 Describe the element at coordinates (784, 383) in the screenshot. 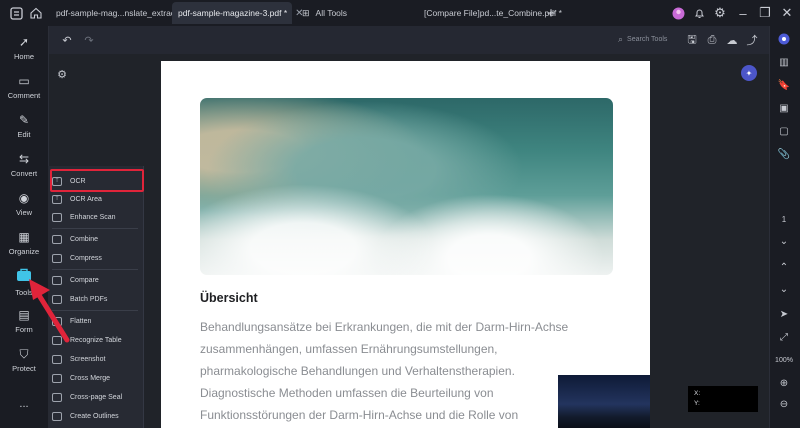

I see `zoom-in-icon: ⊕` at that location.